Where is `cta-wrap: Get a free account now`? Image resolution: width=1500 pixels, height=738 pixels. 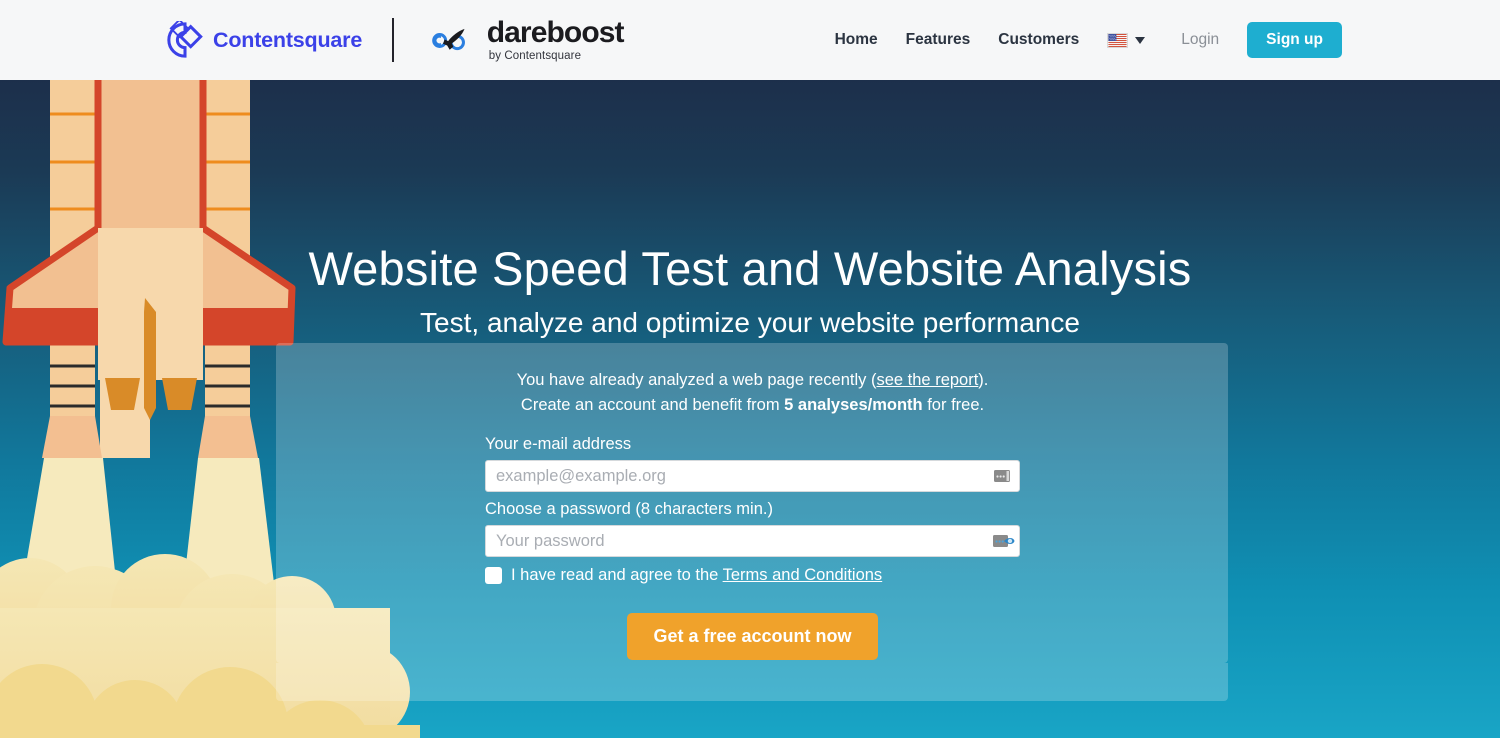
cta-wrap: Get a free account now is located at coordinates (752, 636).